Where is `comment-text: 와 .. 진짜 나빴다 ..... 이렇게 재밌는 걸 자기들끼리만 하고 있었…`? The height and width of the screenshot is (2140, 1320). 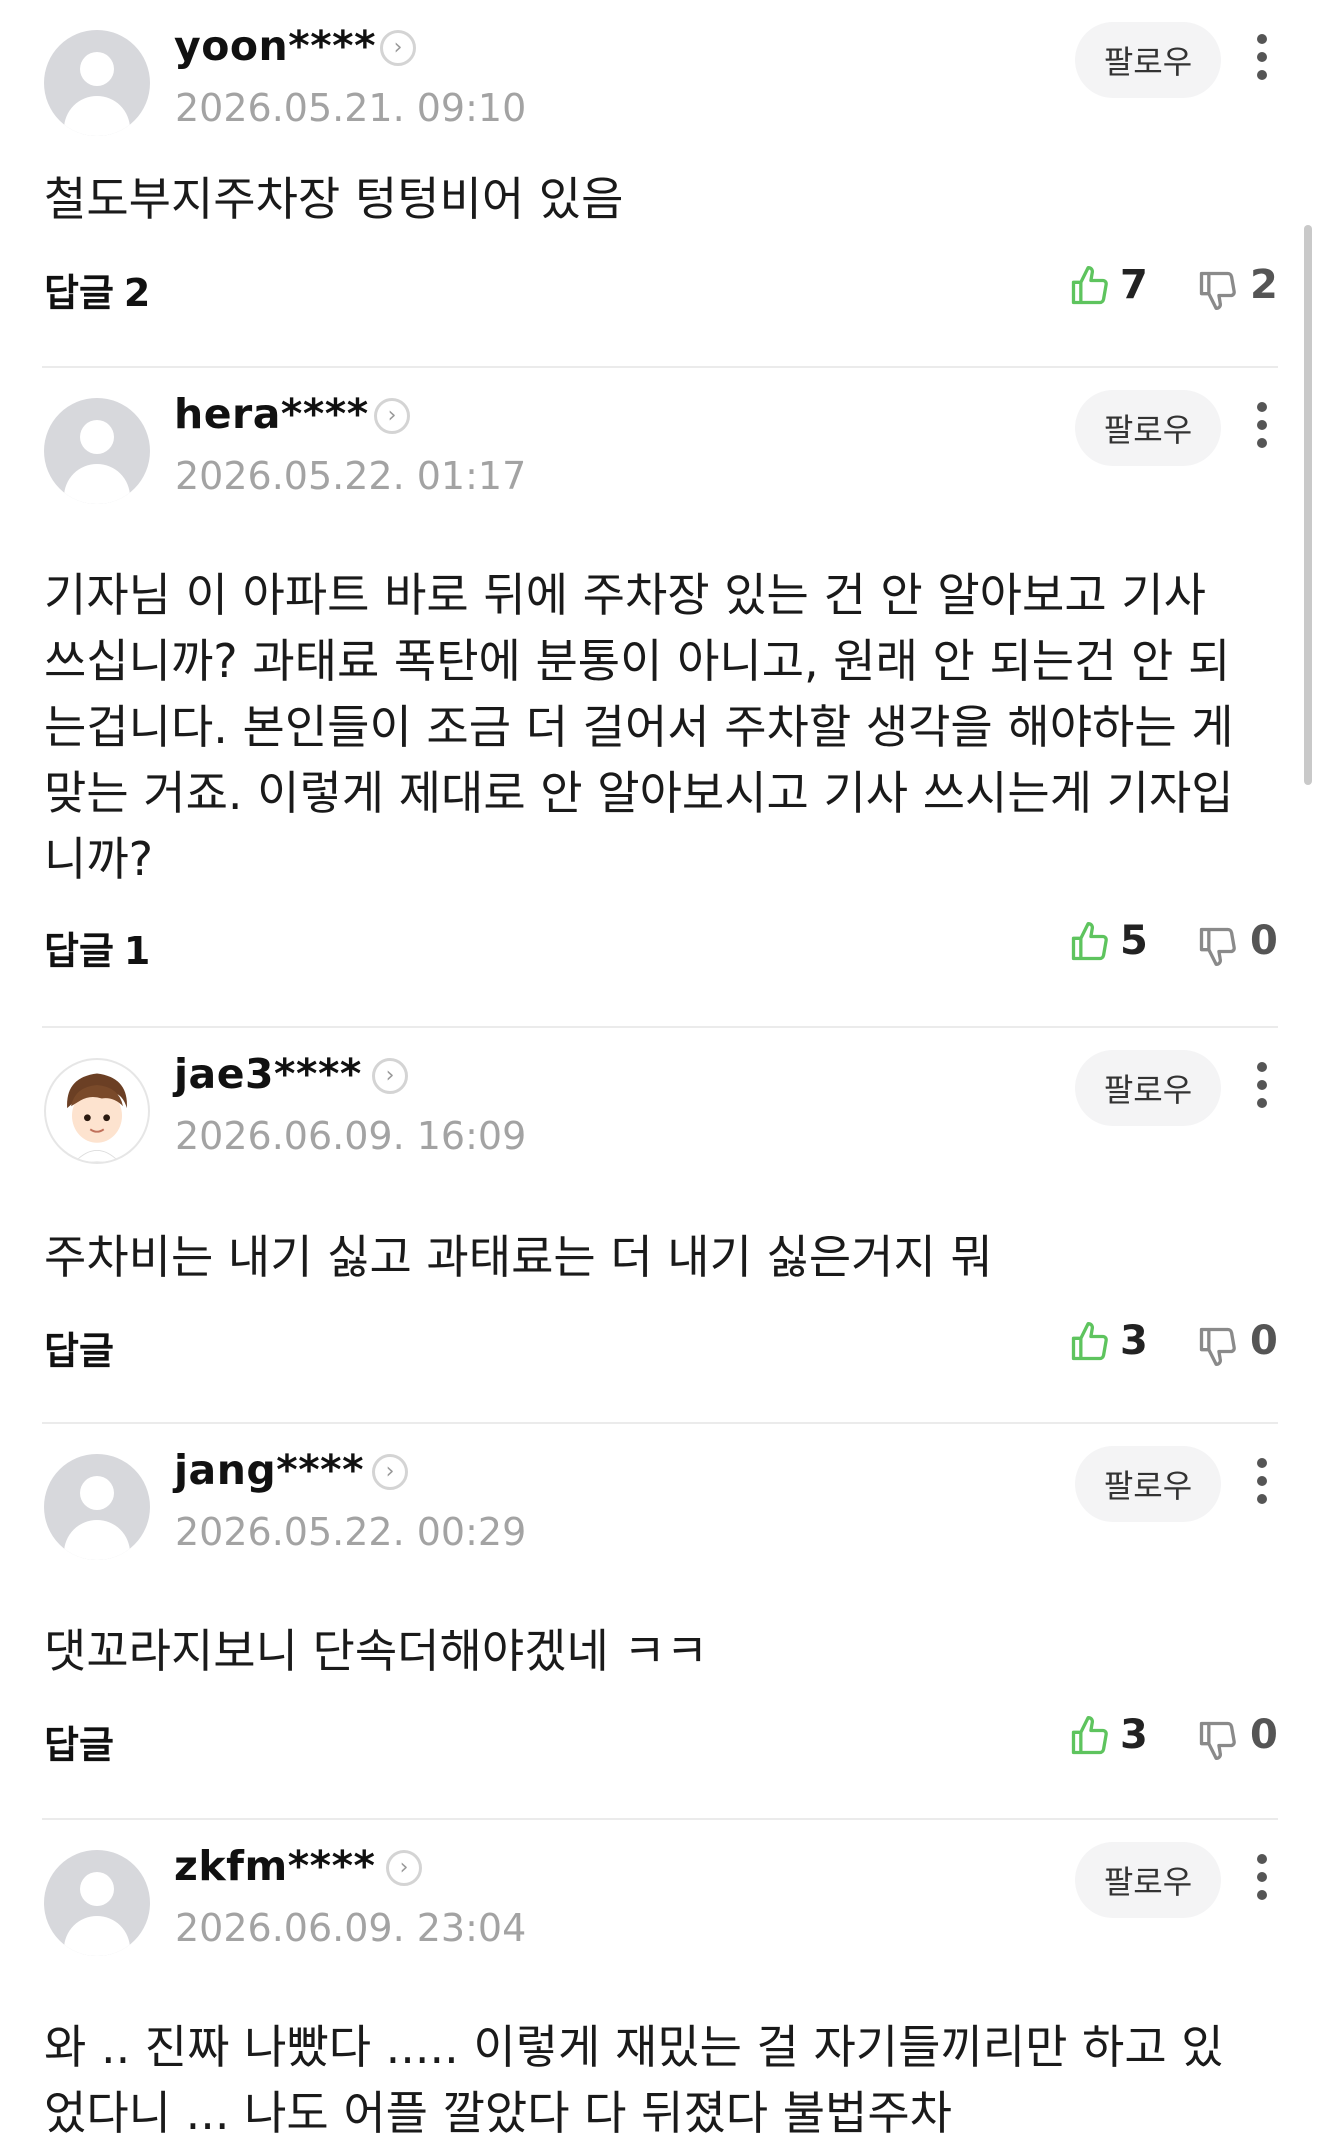
comment-text: 와 .. 진짜 나빴다 ..... 이렇게 재밌는 걸 자기들끼리만 하고 있었… is located at coordinates (634, 2080).